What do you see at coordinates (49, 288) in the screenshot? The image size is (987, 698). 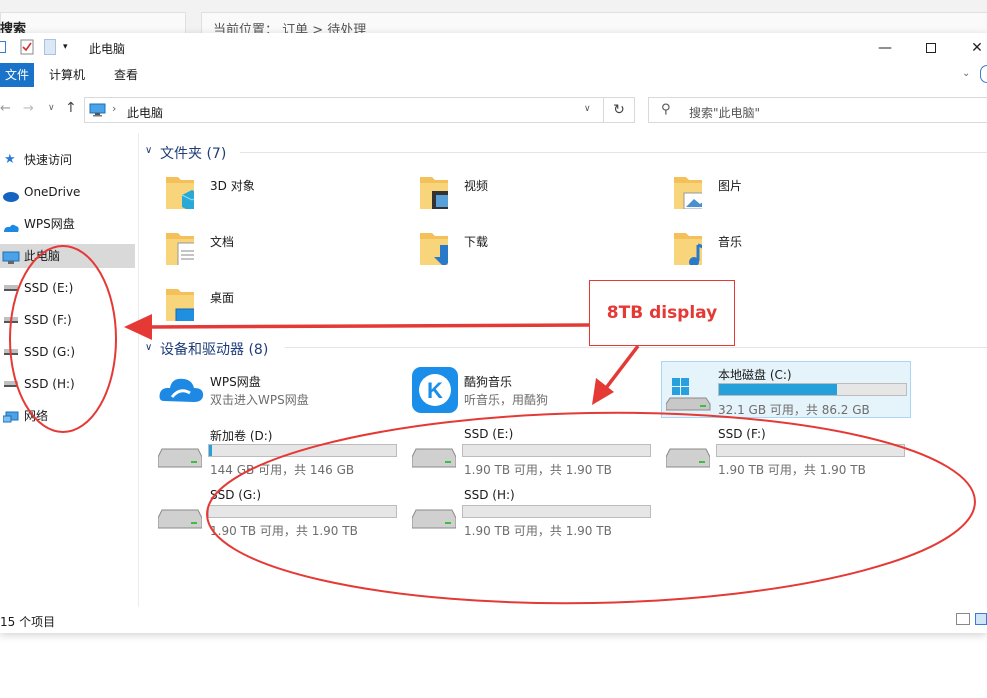 I see `sidebar-item-label: SSD (E:)` at bounding box center [49, 288].